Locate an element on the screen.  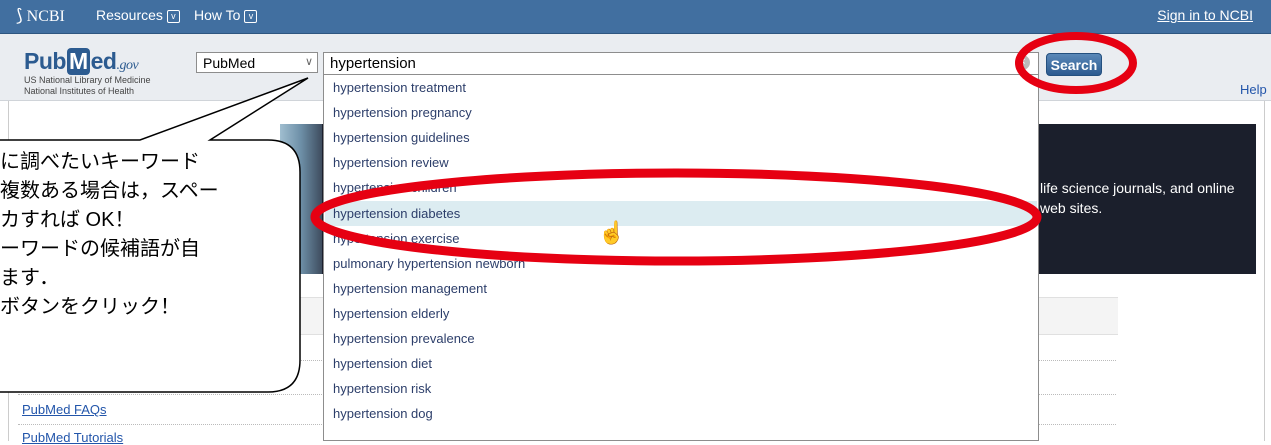
callout-line: ーワードの候補語が自 is located at coordinates (100, 249).